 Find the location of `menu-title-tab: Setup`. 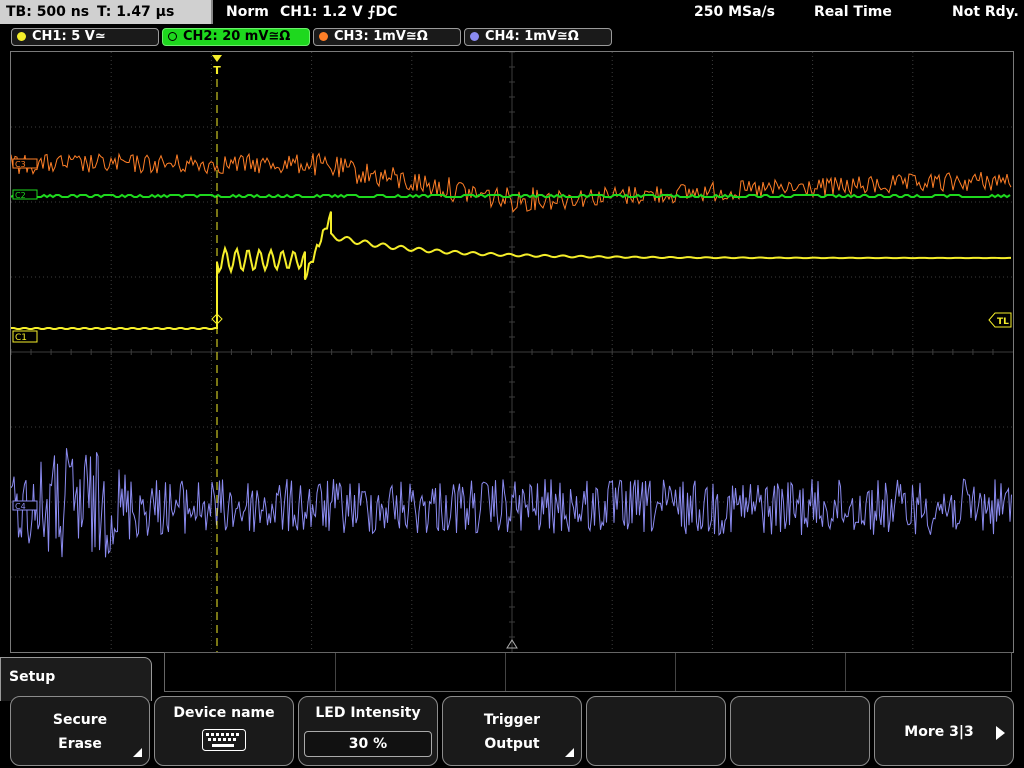

menu-title-tab: Setup is located at coordinates (76, 679).